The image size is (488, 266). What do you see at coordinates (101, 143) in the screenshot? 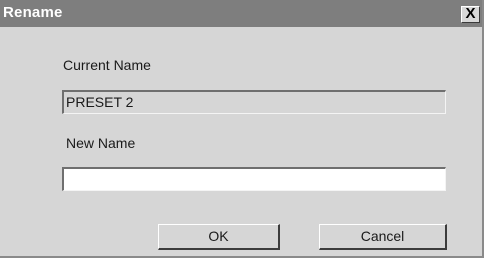
I see `new-name-label: New Name` at bounding box center [101, 143].